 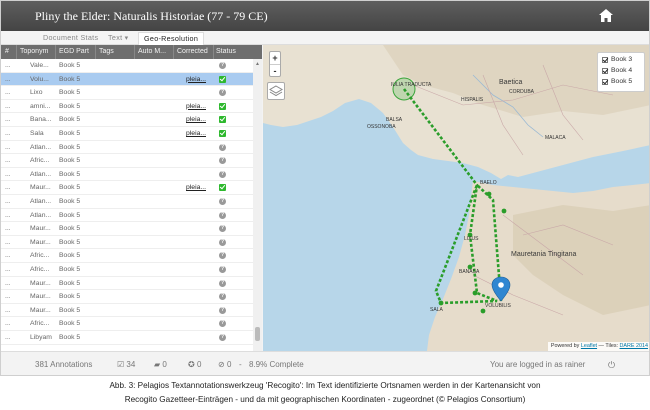 What do you see at coordinates (157, 364) in the screenshot?
I see `comment-icon: ▰` at bounding box center [157, 364].